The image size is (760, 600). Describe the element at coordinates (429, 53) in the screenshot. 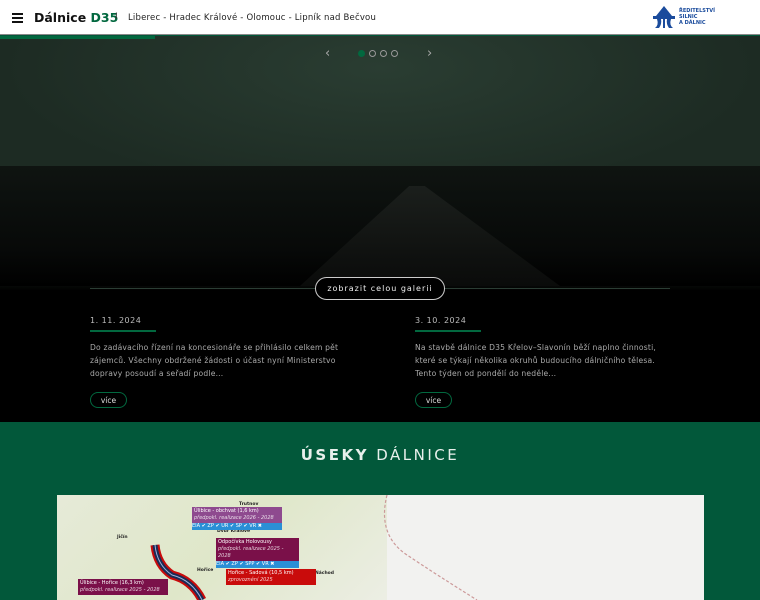

I see `next-slide-icon: ›` at that location.